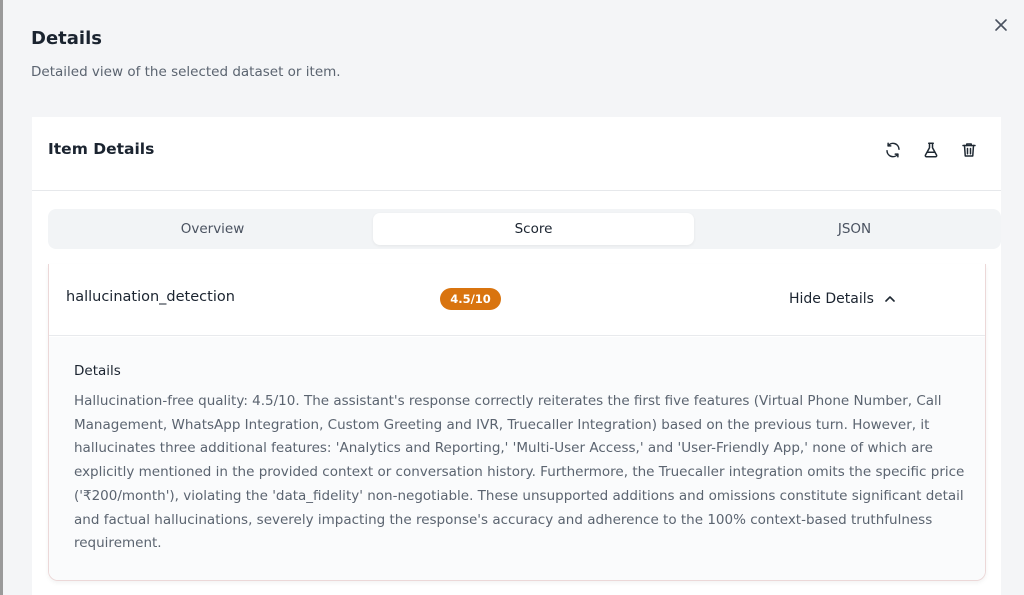  I want to click on tab-overview: Overview, so click(212, 229).